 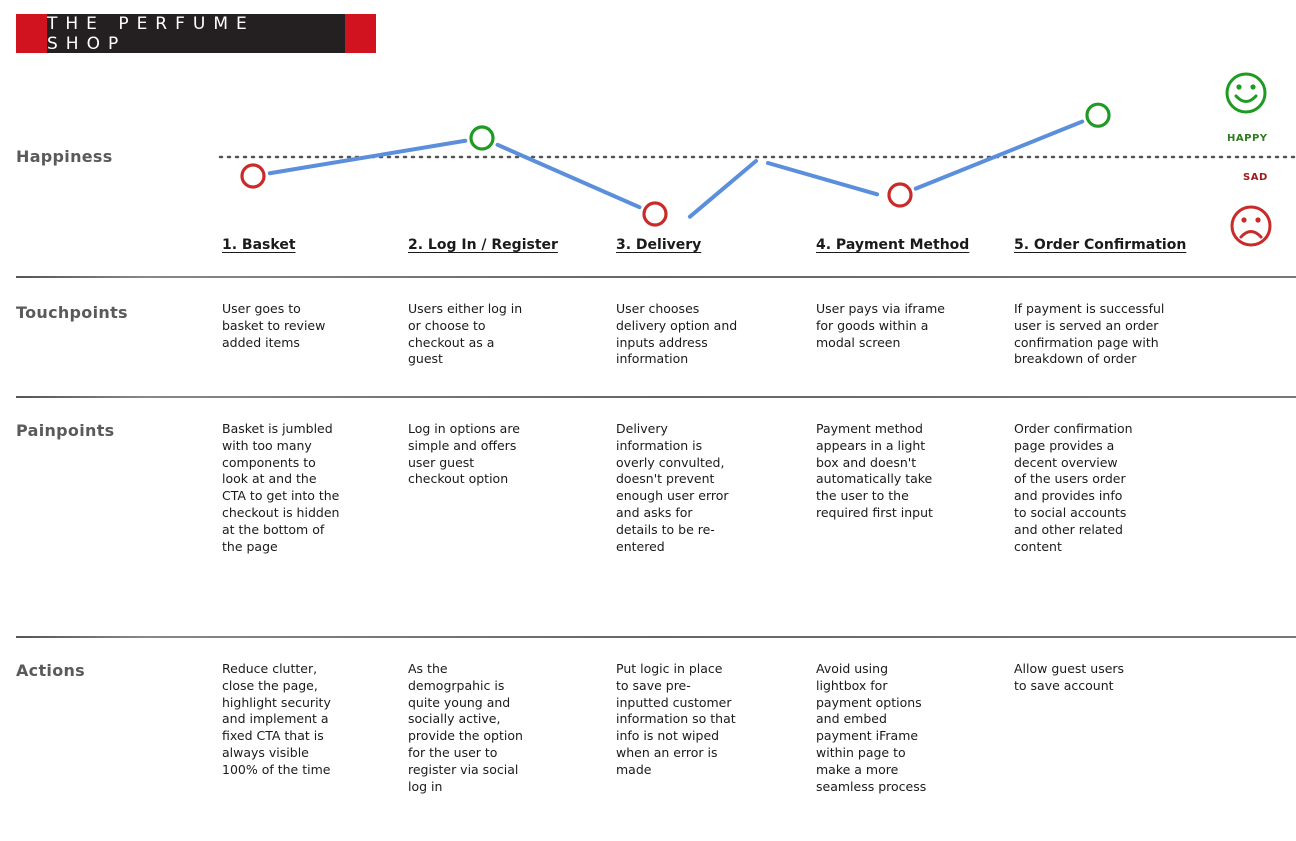 I want to click on step-title-payment: 4. Payment Method, so click(x=893, y=245).